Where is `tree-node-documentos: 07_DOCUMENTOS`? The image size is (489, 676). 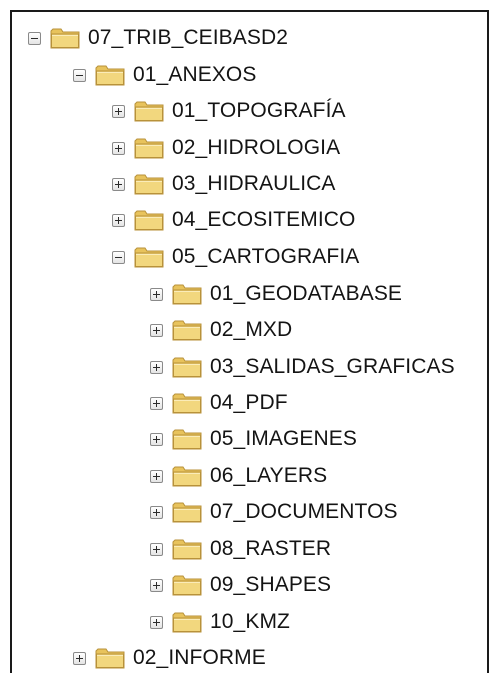 tree-node-documentos: 07_DOCUMENTOS is located at coordinates (274, 512).